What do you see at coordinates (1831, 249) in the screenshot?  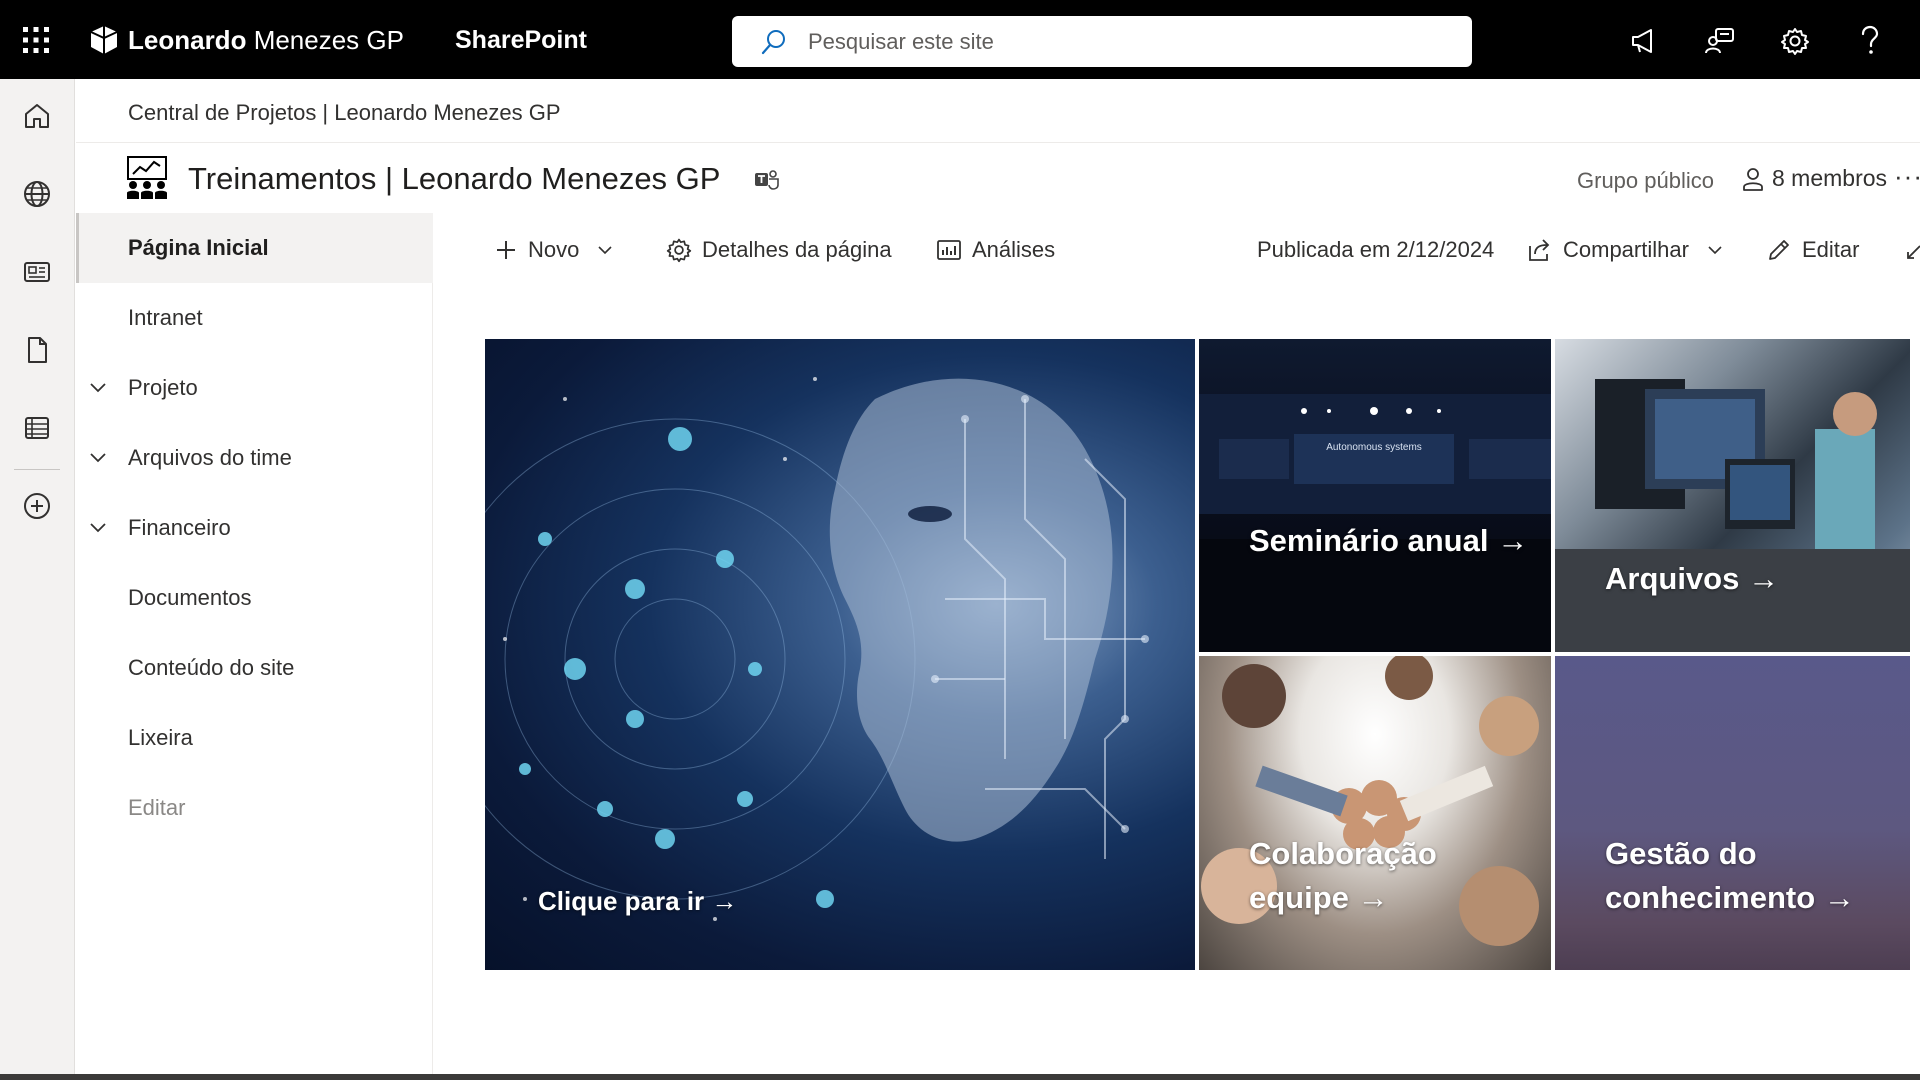 I see `edit-label: Editar` at bounding box center [1831, 249].